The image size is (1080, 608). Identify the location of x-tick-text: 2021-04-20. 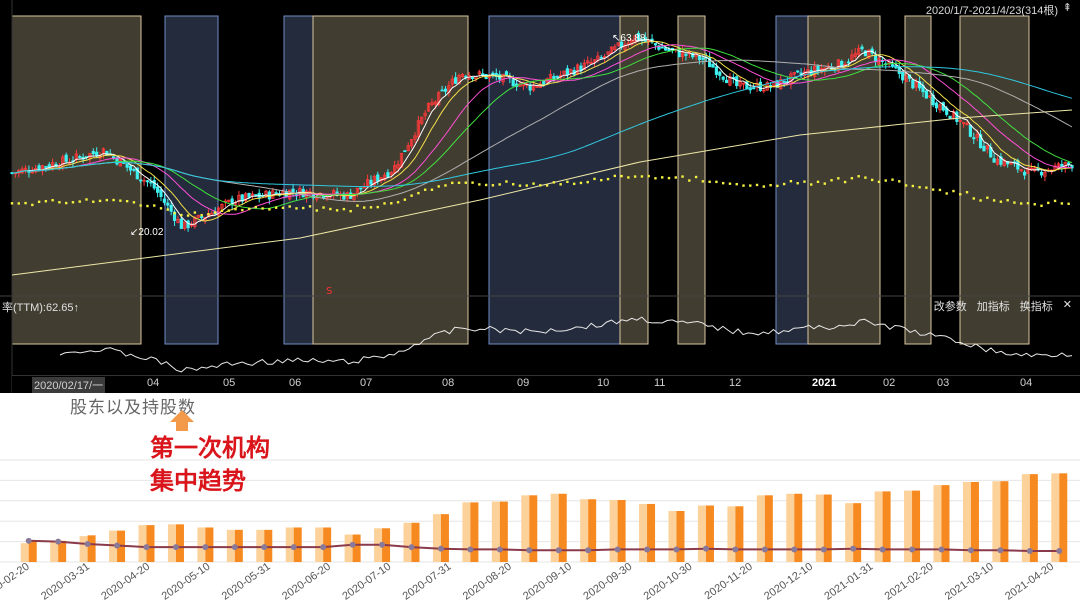
(1029, 582).